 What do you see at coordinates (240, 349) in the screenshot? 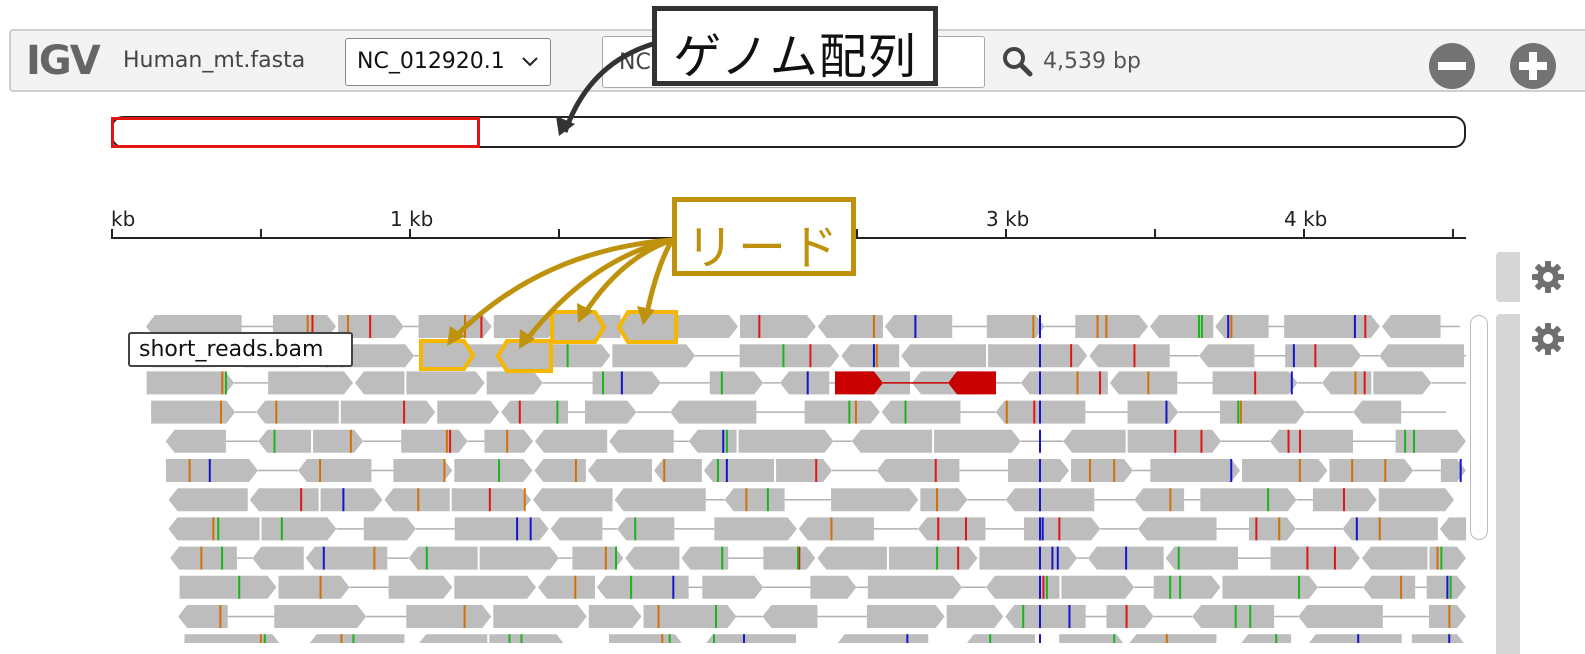
I see `track-label: short_reads.bam` at bounding box center [240, 349].